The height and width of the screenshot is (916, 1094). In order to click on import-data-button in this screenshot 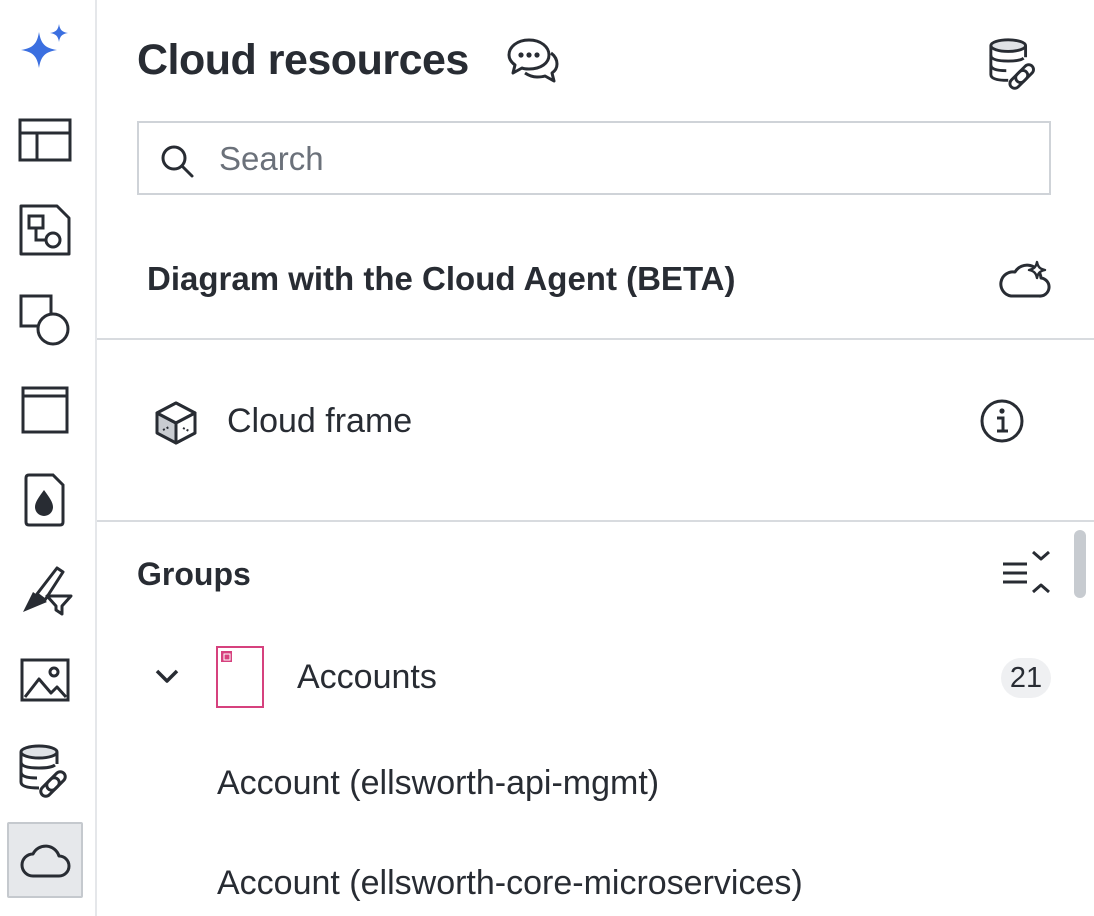, I will do `click(1014, 65)`.